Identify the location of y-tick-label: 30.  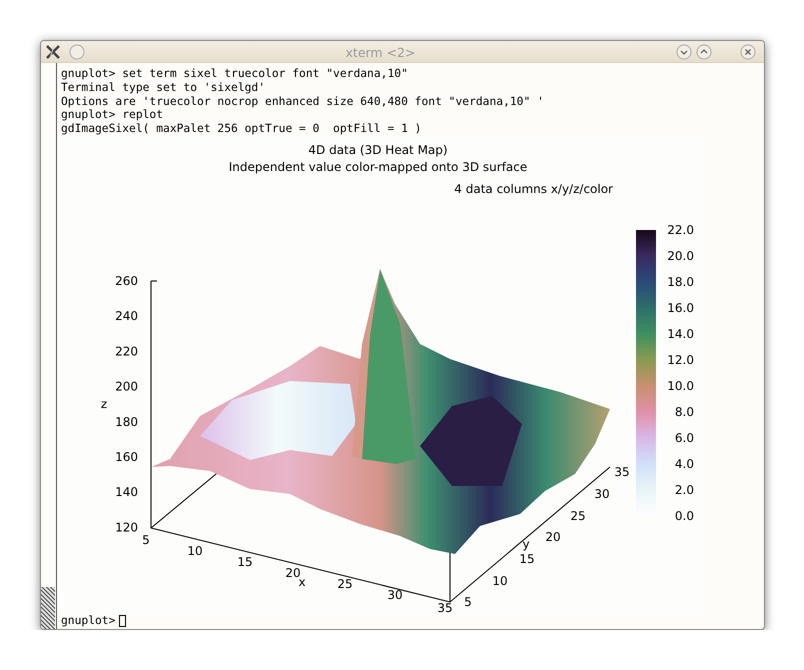
(602, 493).